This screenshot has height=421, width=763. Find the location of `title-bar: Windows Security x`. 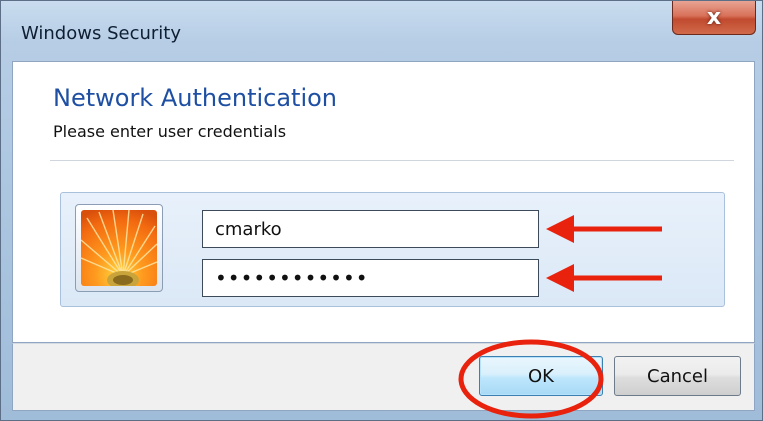

title-bar: Windows Security x is located at coordinates (381, 31).